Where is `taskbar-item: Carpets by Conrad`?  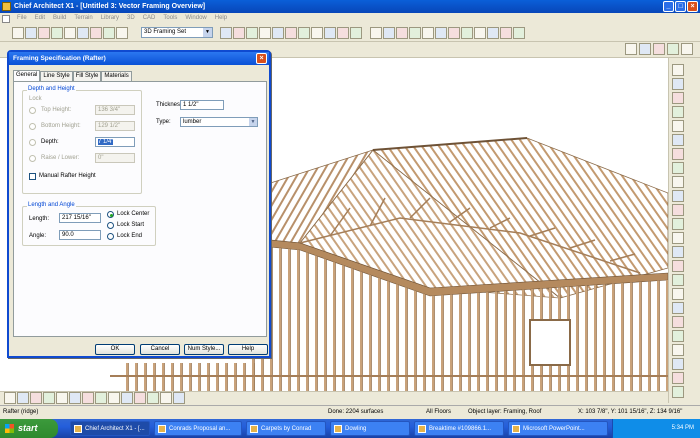
taskbar-item: Carpets by Conrad is located at coordinates (286, 428).